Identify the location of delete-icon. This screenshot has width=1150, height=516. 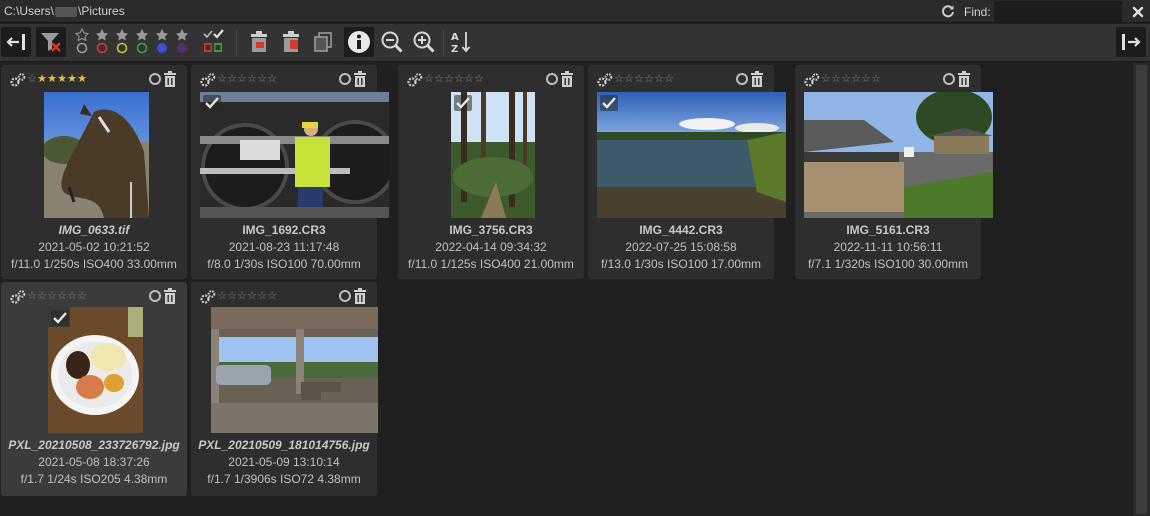
(259, 42).